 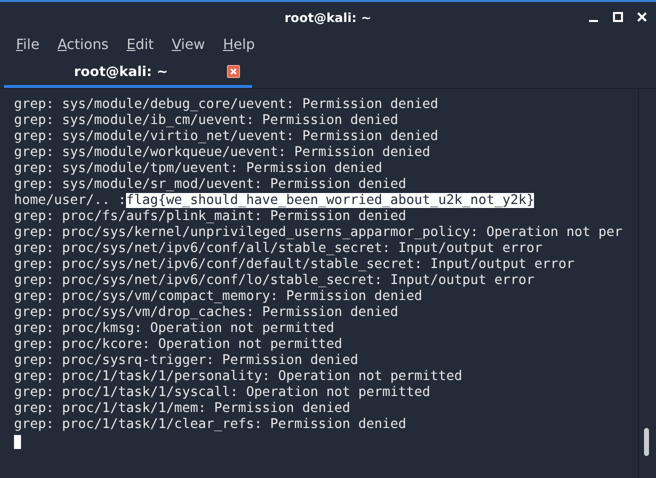 I want to click on terminal-line: grep: proc/sys/vm/compact_memory: Permission denied, so click(x=218, y=296).